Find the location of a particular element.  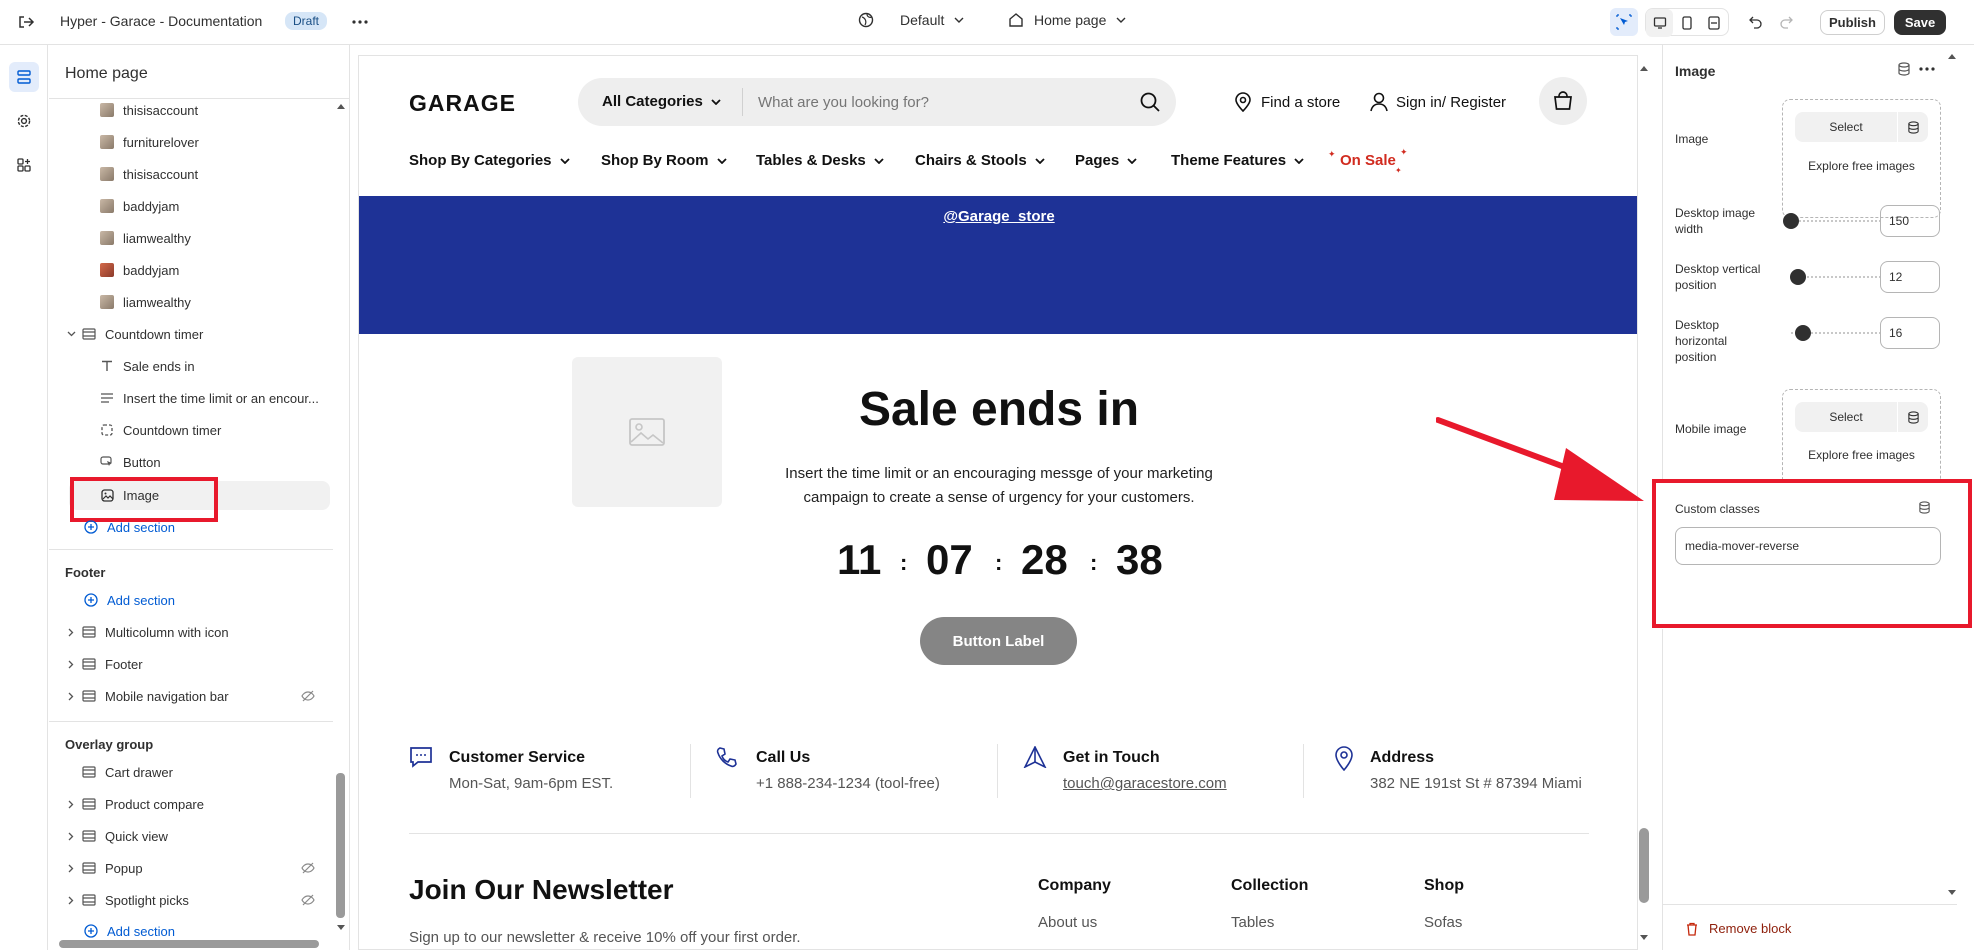

nav-item: Shop By Room is located at coordinates (664, 160).